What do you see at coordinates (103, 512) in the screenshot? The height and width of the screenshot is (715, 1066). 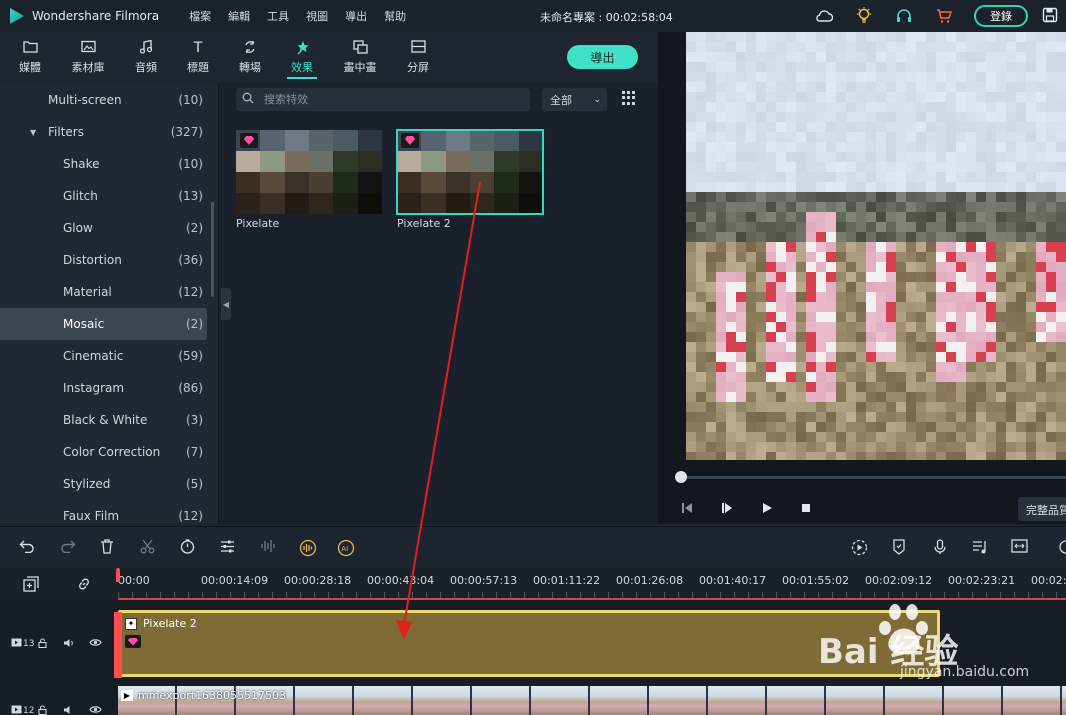 I see `sidebar-item-faux-film: Faux Film (12)` at bounding box center [103, 512].